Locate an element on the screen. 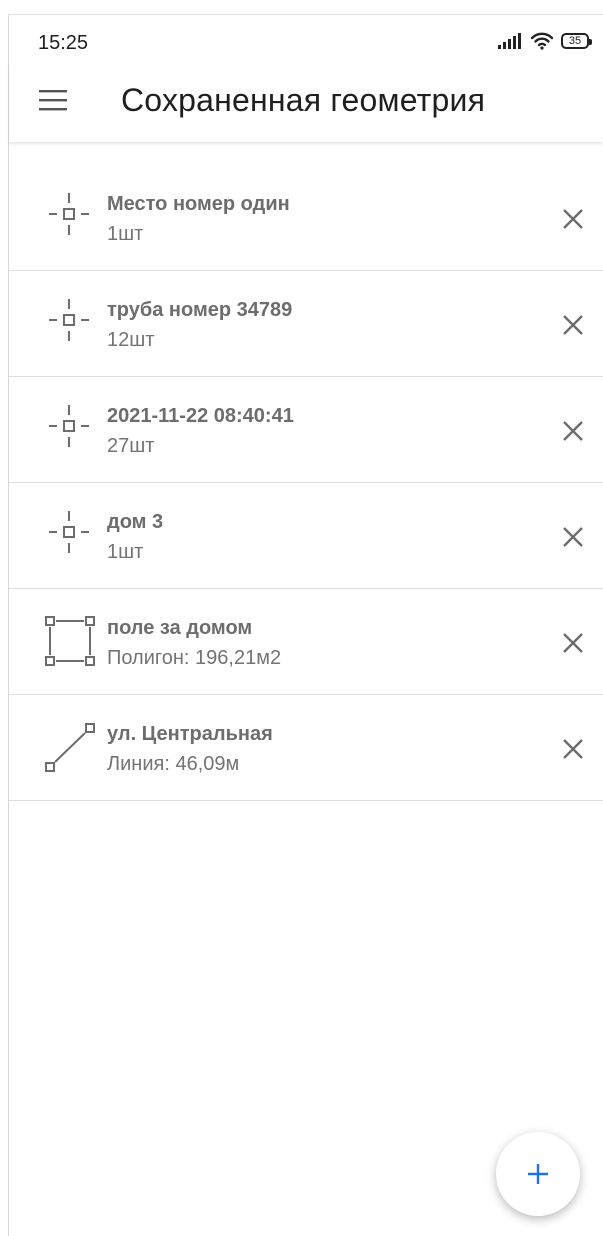 This screenshot has height=1236, width=603. line-icon is located at coordinates (70, 747).